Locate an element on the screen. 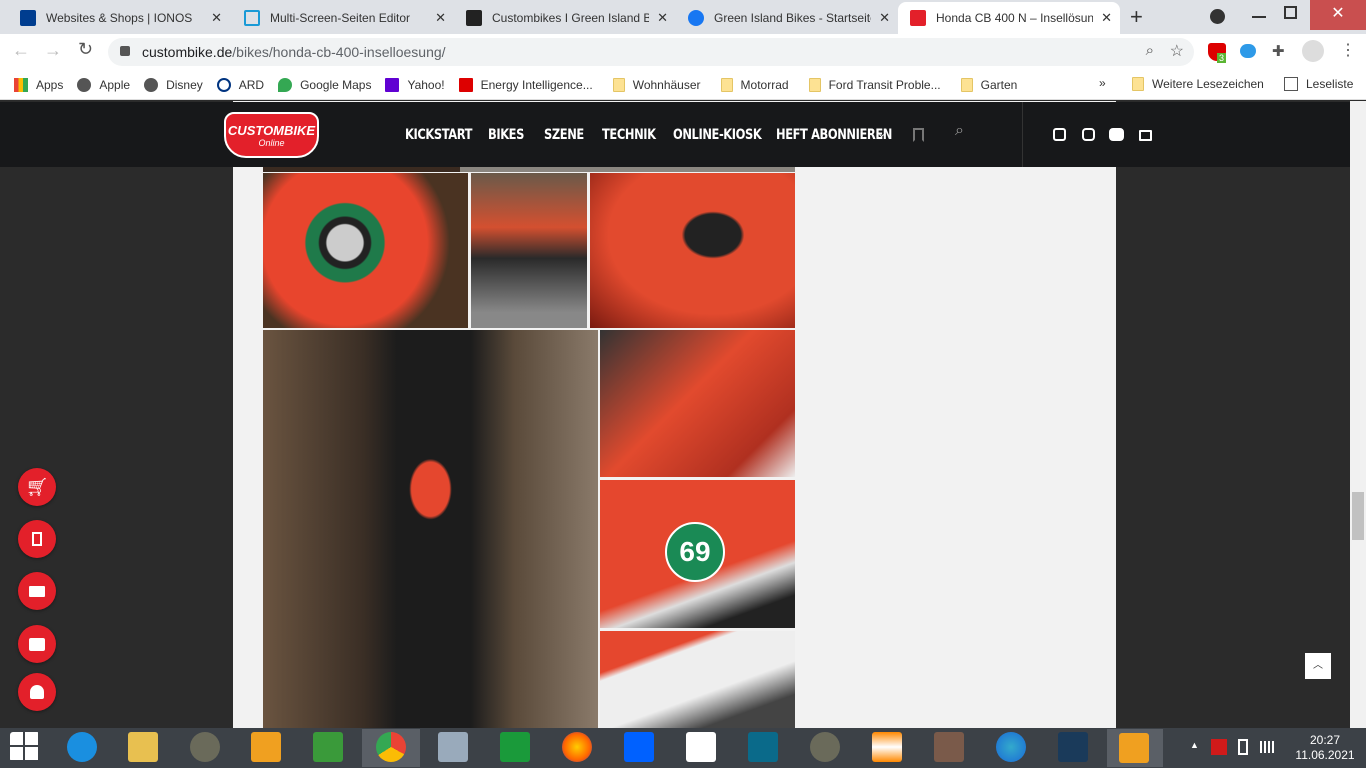 The height and width of the screenshot is (768, 1366). nav-bikes: BIKES is located at coordinates (506, 135).